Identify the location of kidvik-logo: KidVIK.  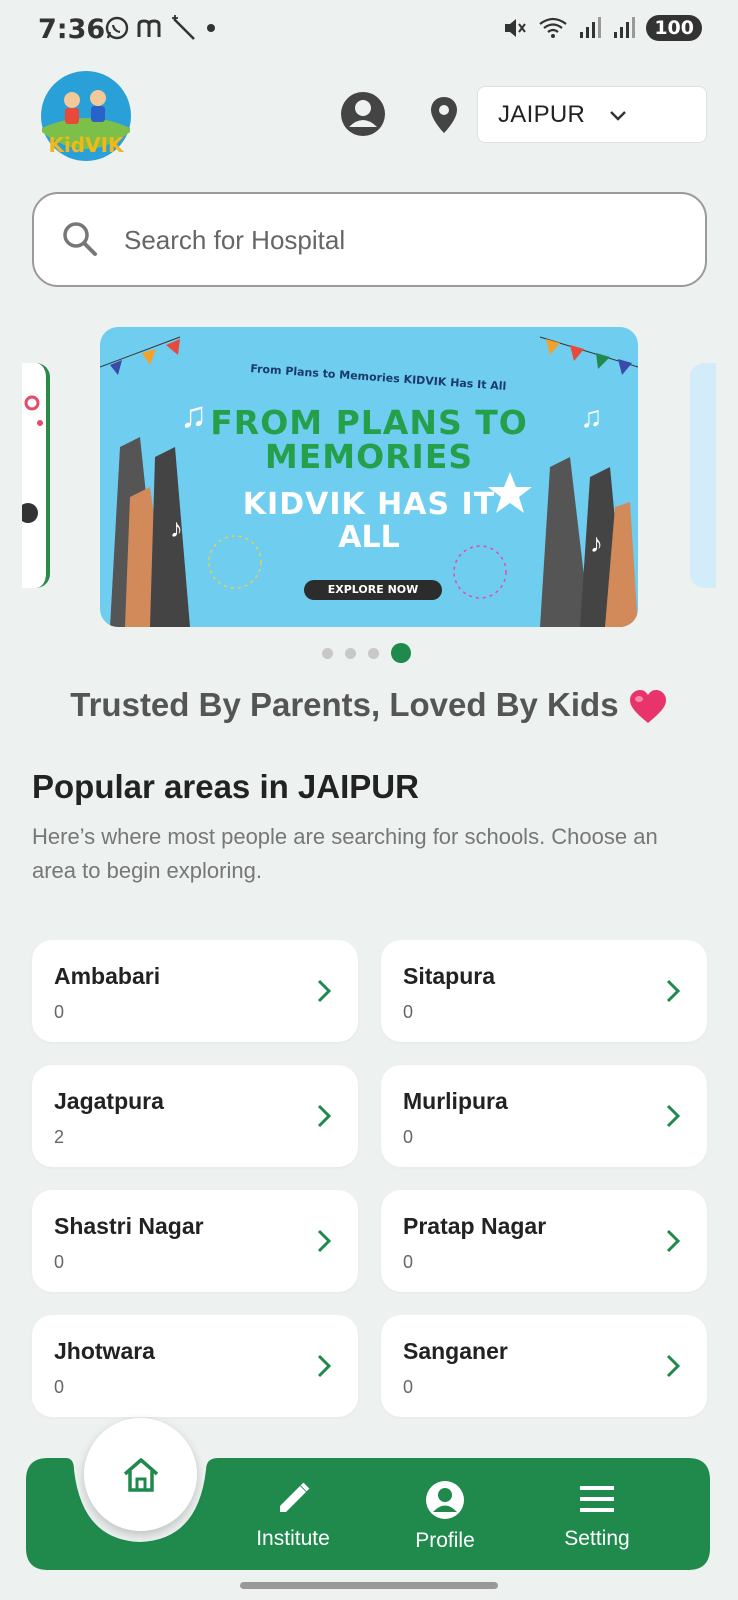
(86, 116).